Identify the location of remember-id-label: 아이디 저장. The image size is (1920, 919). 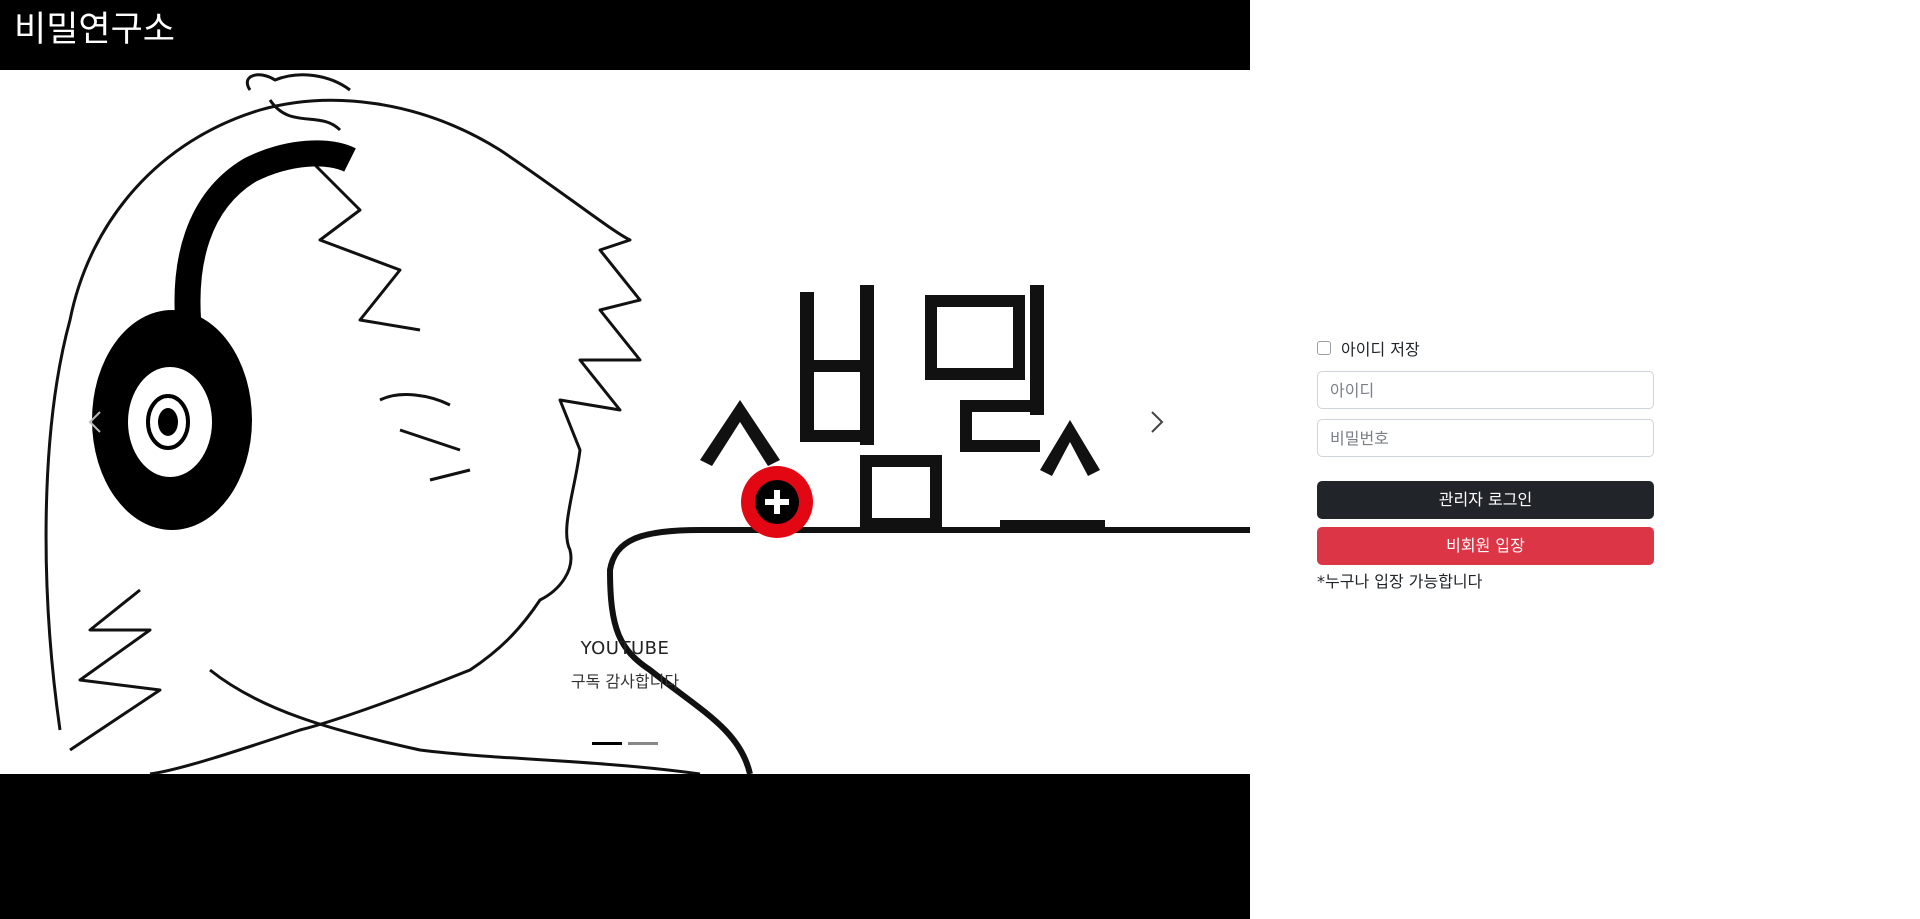
(1380, 348).